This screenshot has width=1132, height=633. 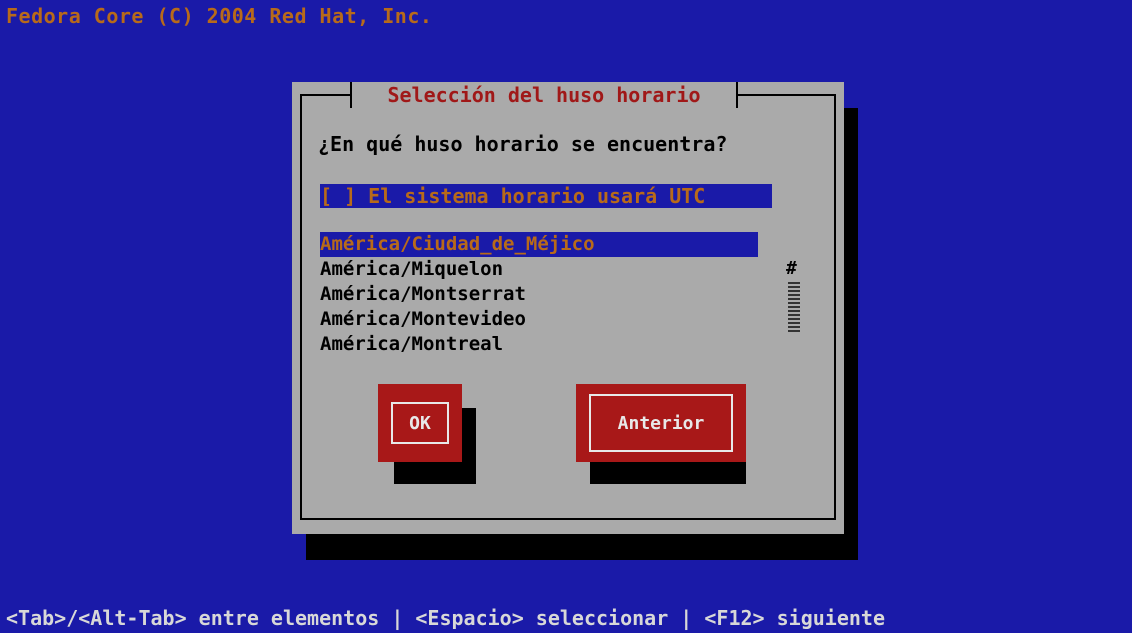 I want to click on utc-checkbox: [ ] El sistema horario usará UTC, so click(x=546, y=196).